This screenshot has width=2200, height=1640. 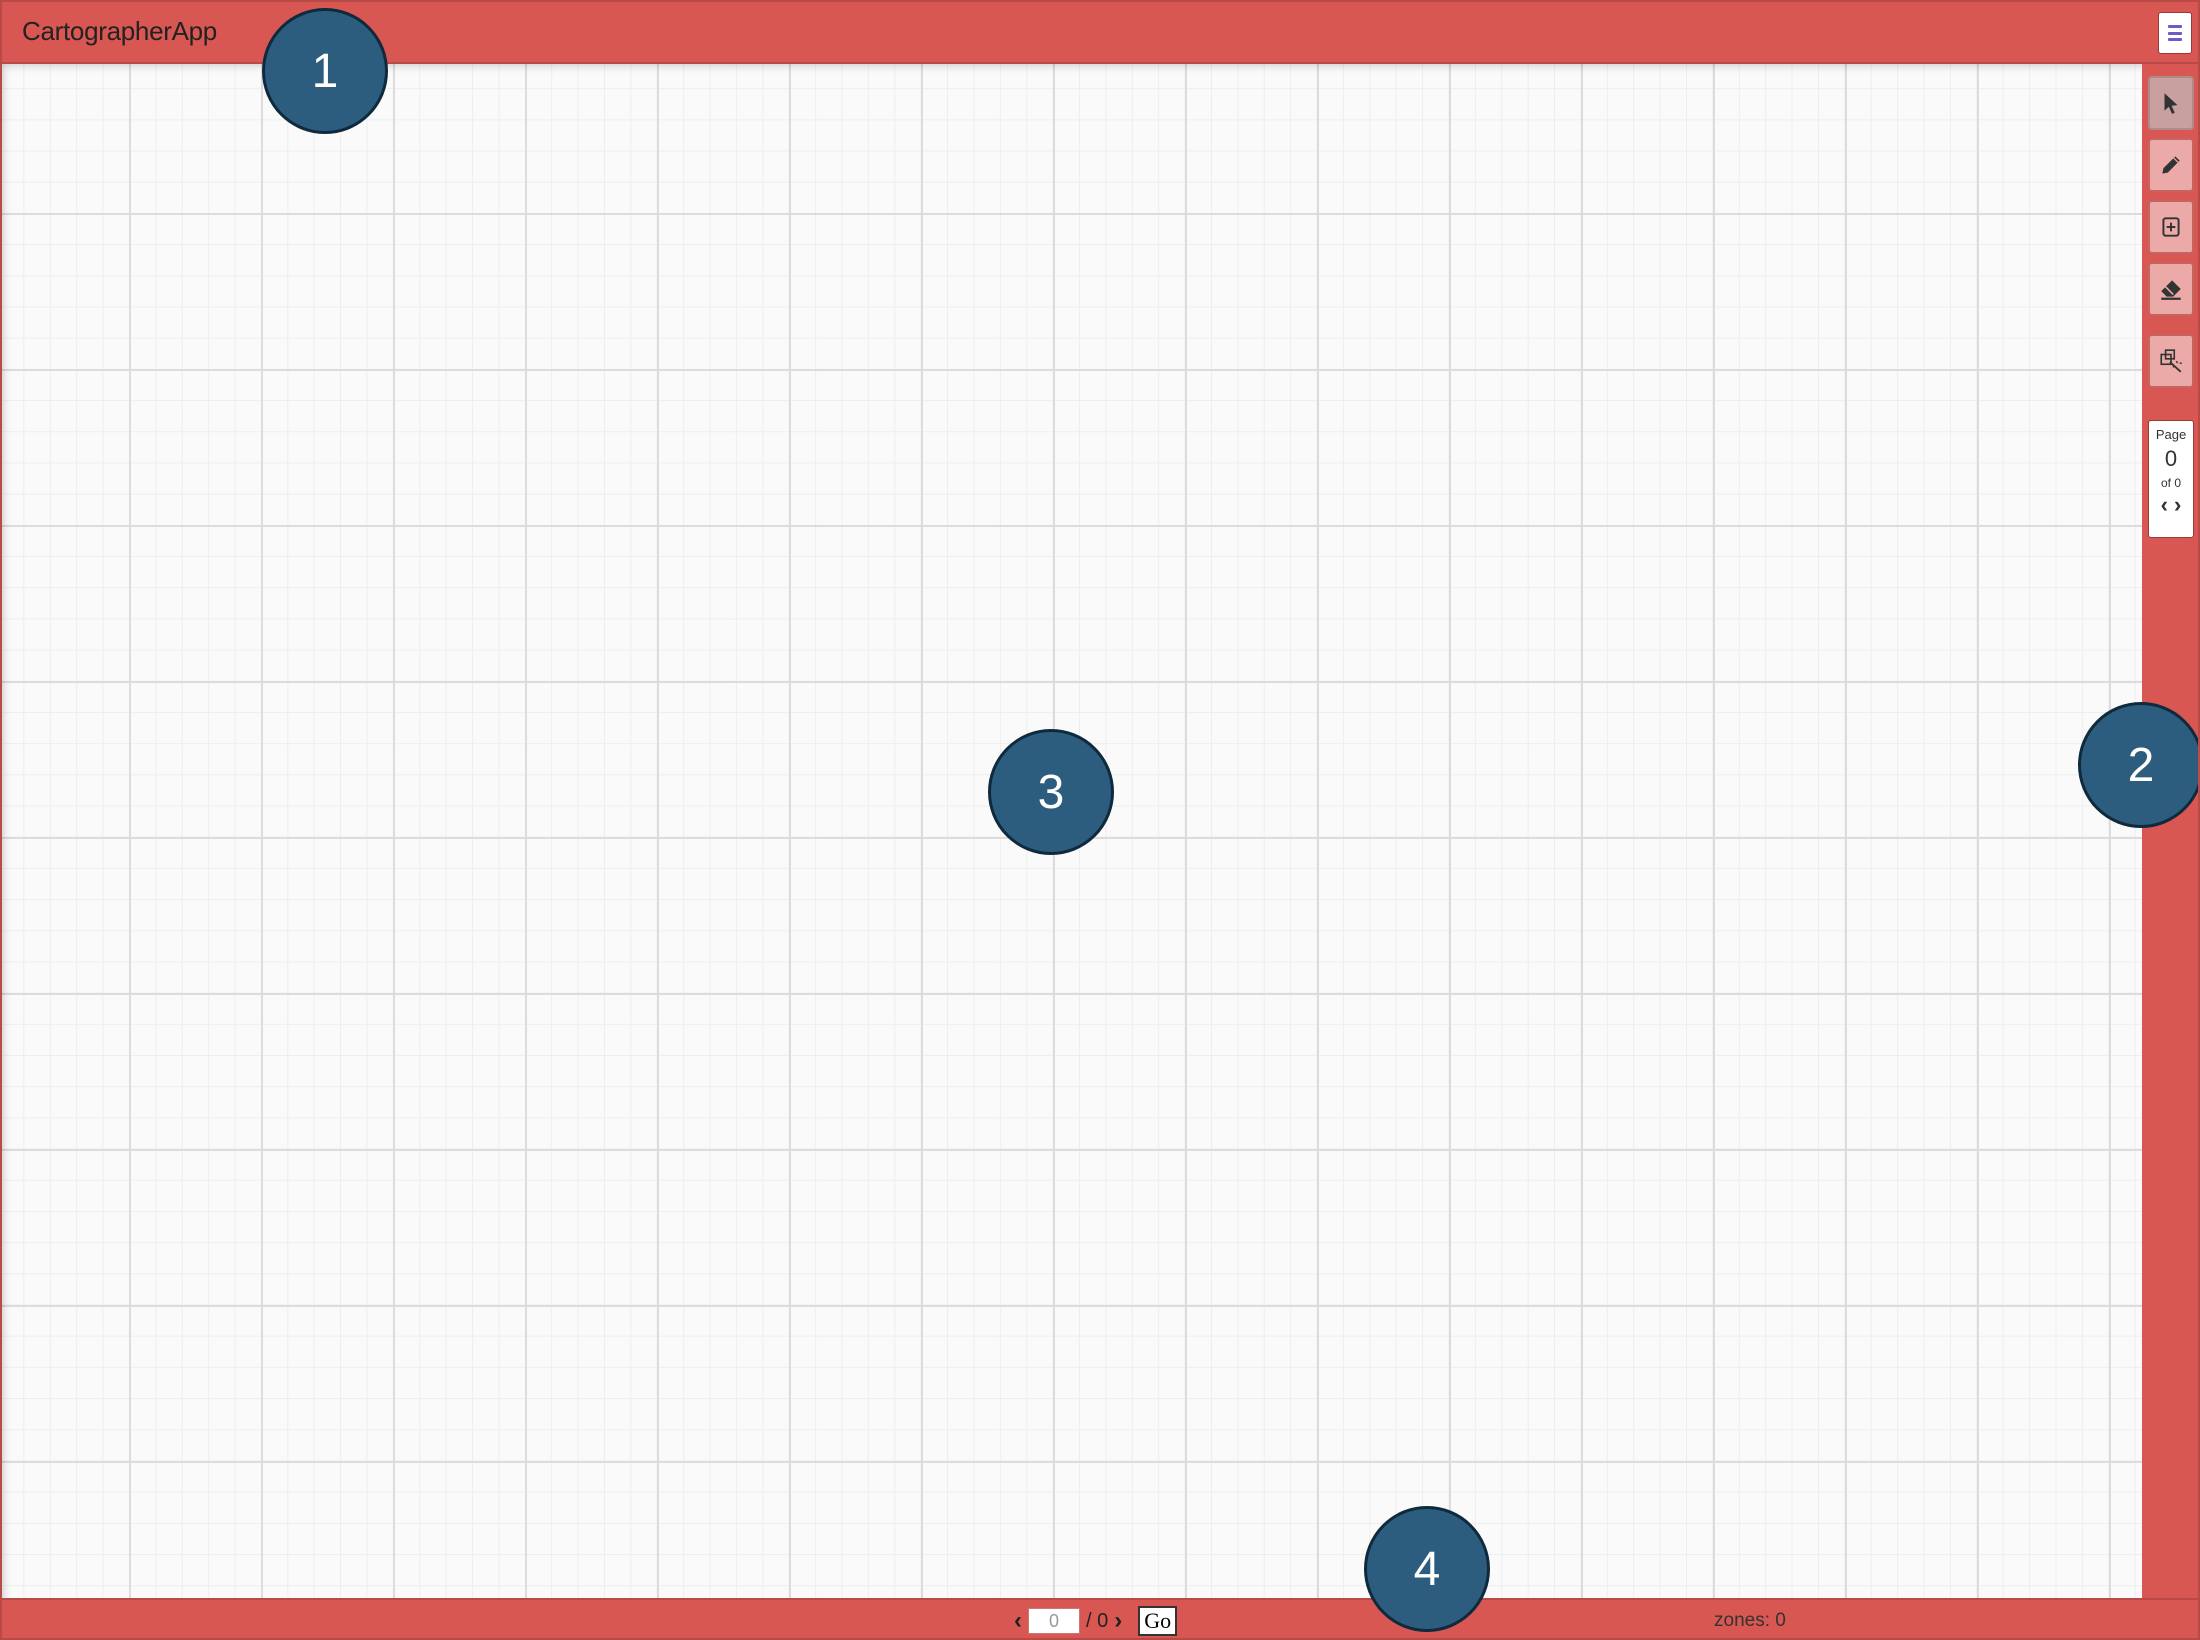 I want to click on eraser-icon, so click(x=2171, y=290).